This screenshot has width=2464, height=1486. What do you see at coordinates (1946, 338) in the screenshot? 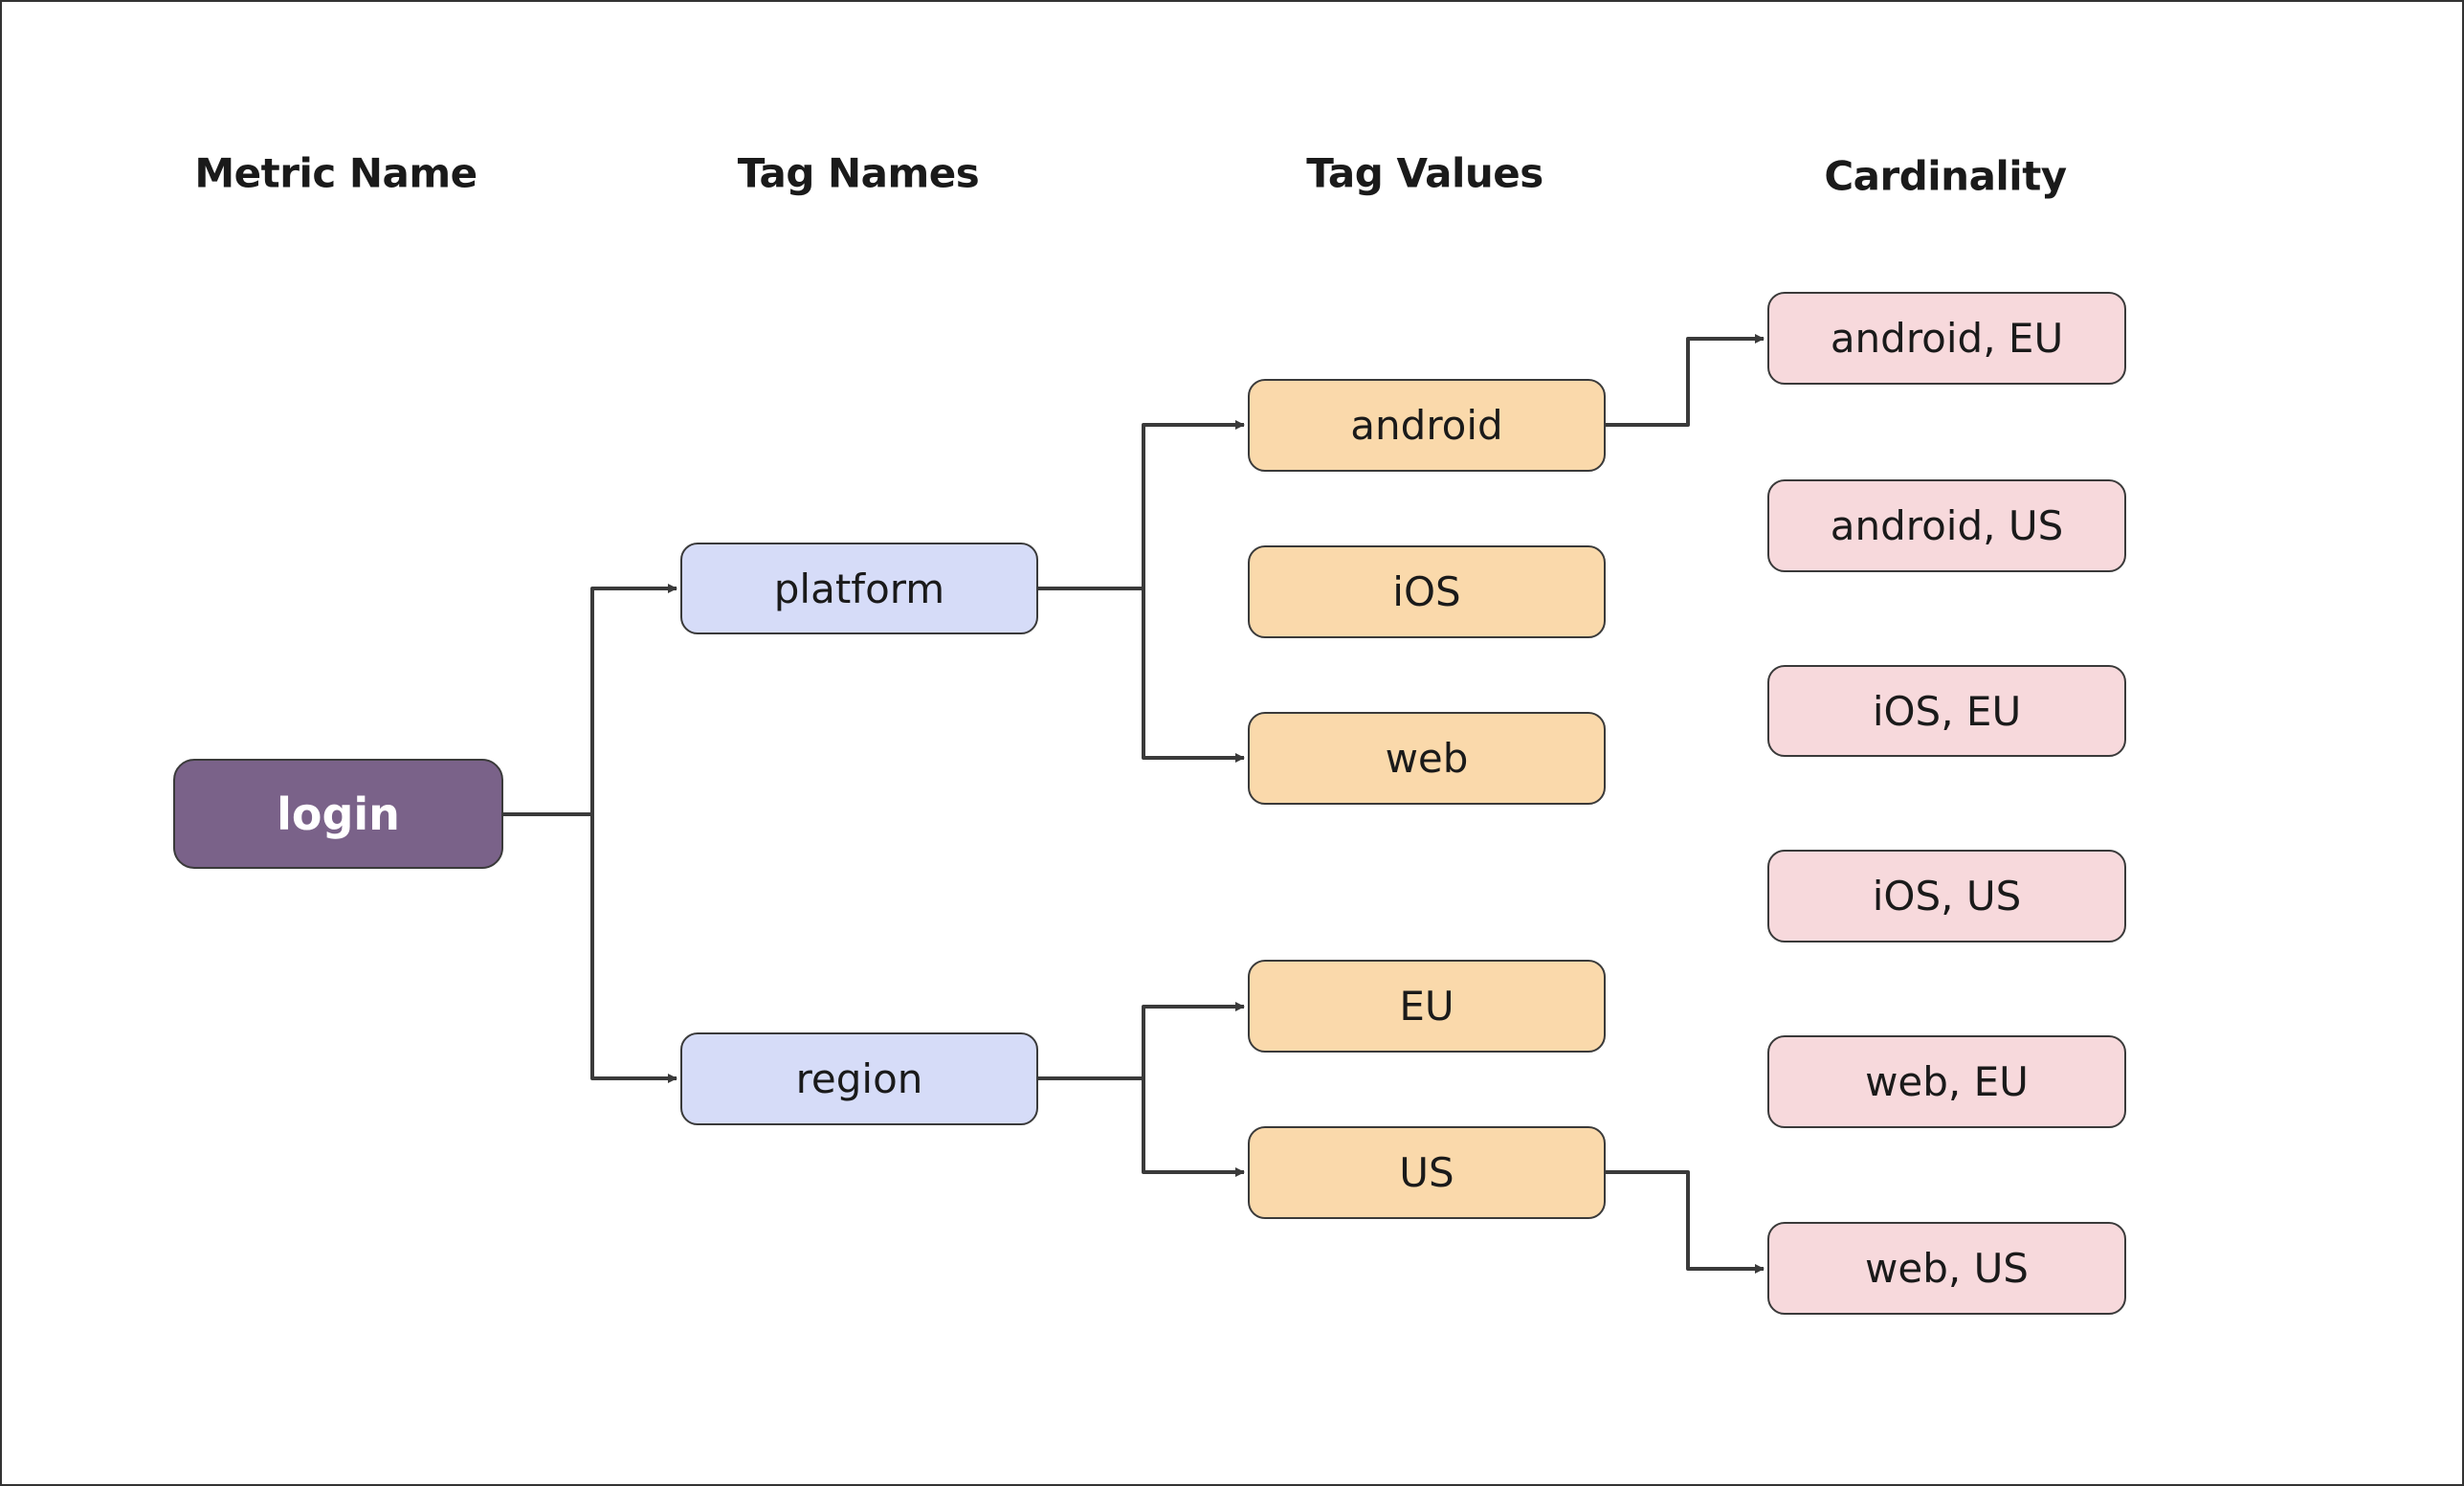
I see `cardinality-node-android-eu: android, EU` at bounding box center [1946, 338].